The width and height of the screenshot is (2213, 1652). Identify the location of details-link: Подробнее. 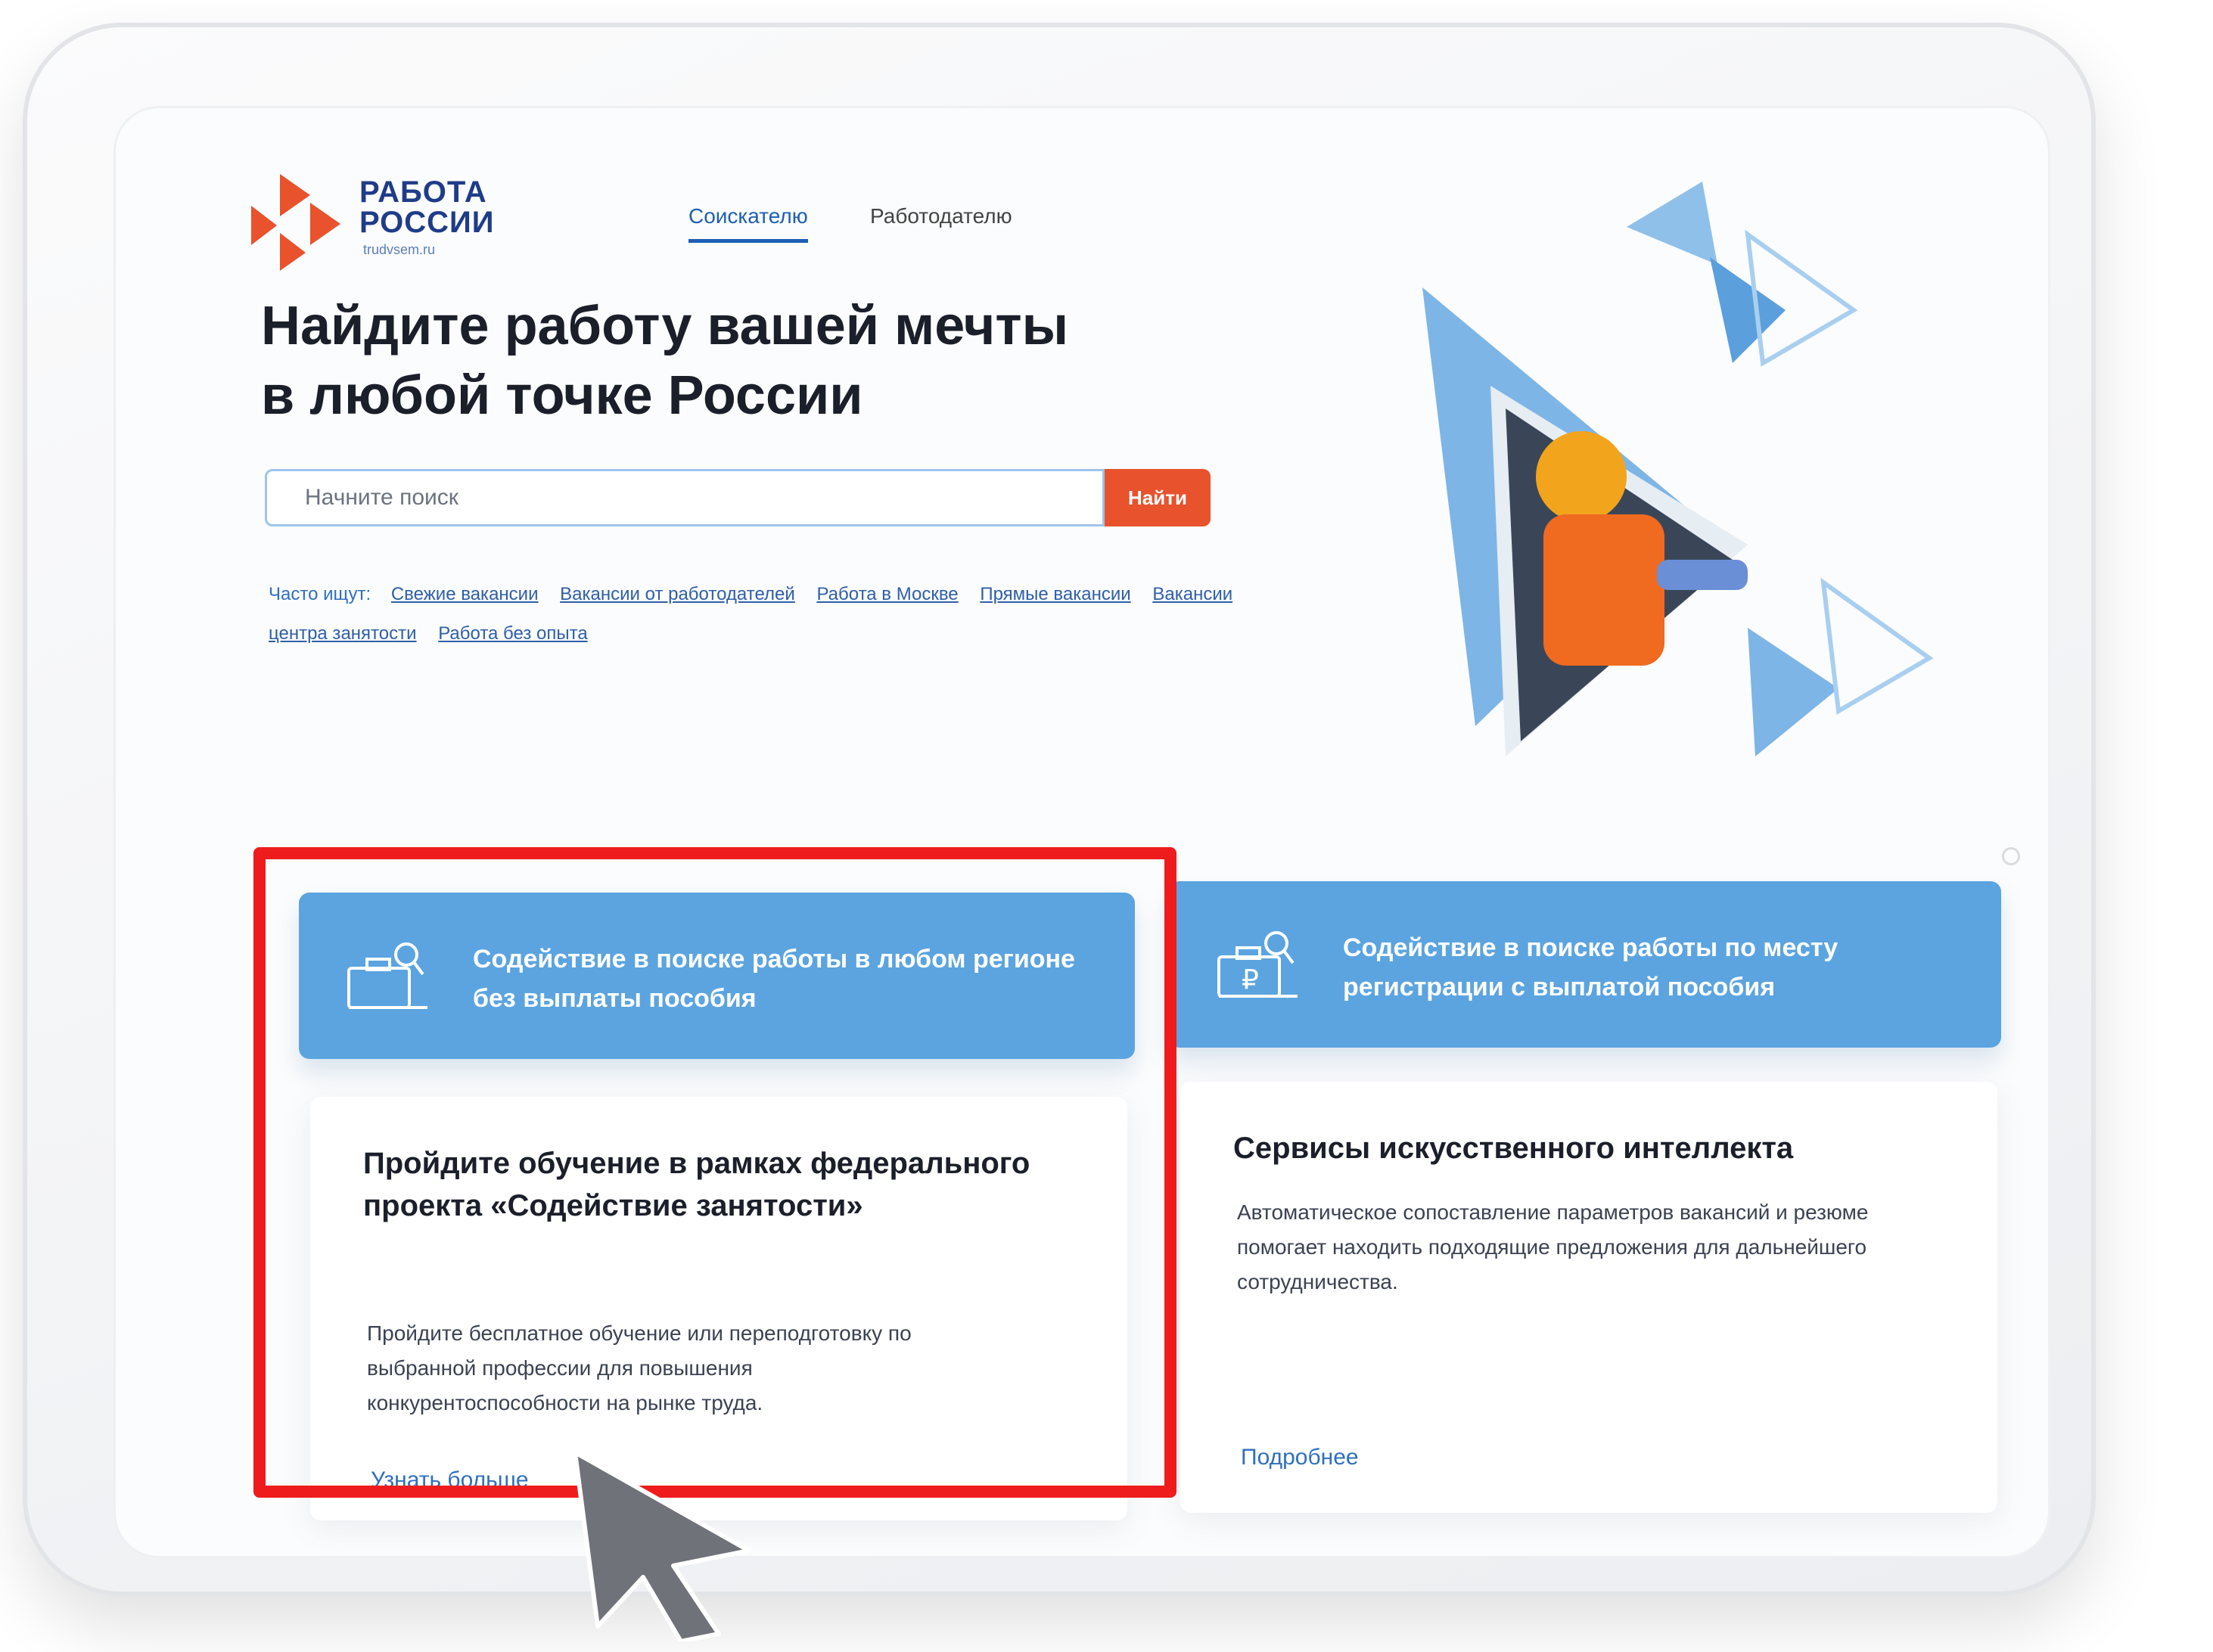
(1300, 1457).